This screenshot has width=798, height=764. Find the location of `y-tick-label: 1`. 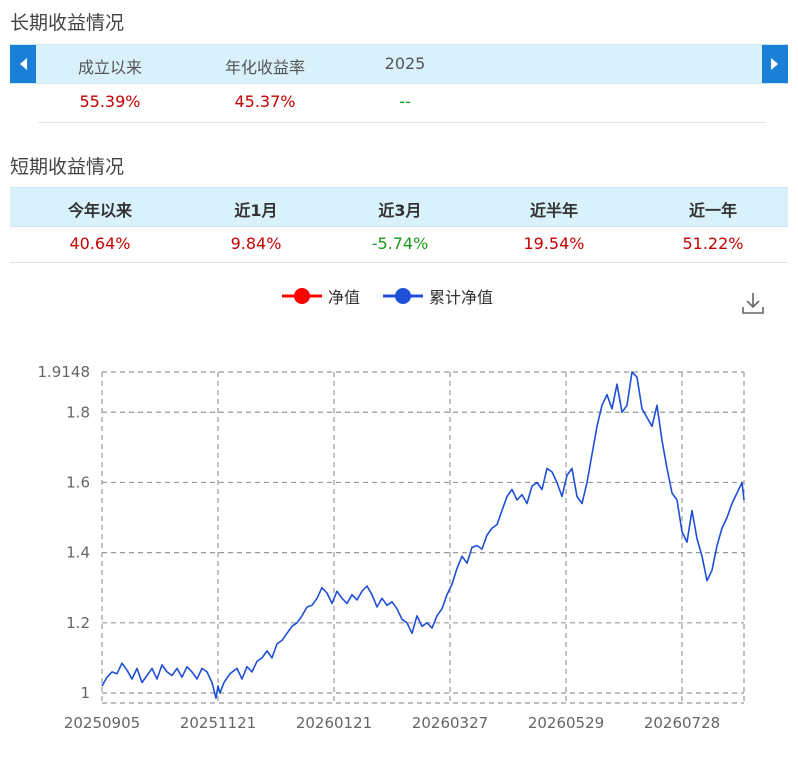

y-tick-label: 1 is located at coordinates (85, 693).